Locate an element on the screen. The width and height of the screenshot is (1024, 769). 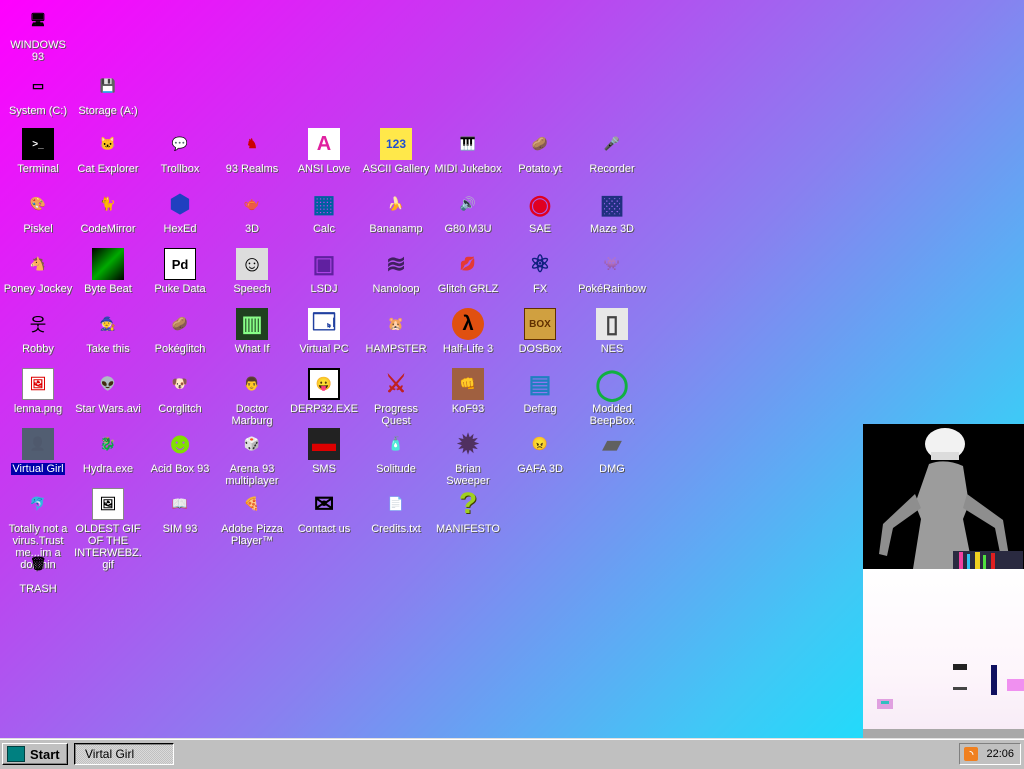
ascii-gallery-icon-item: 123 ASCII Gallery is located at coordinates (396, 151).